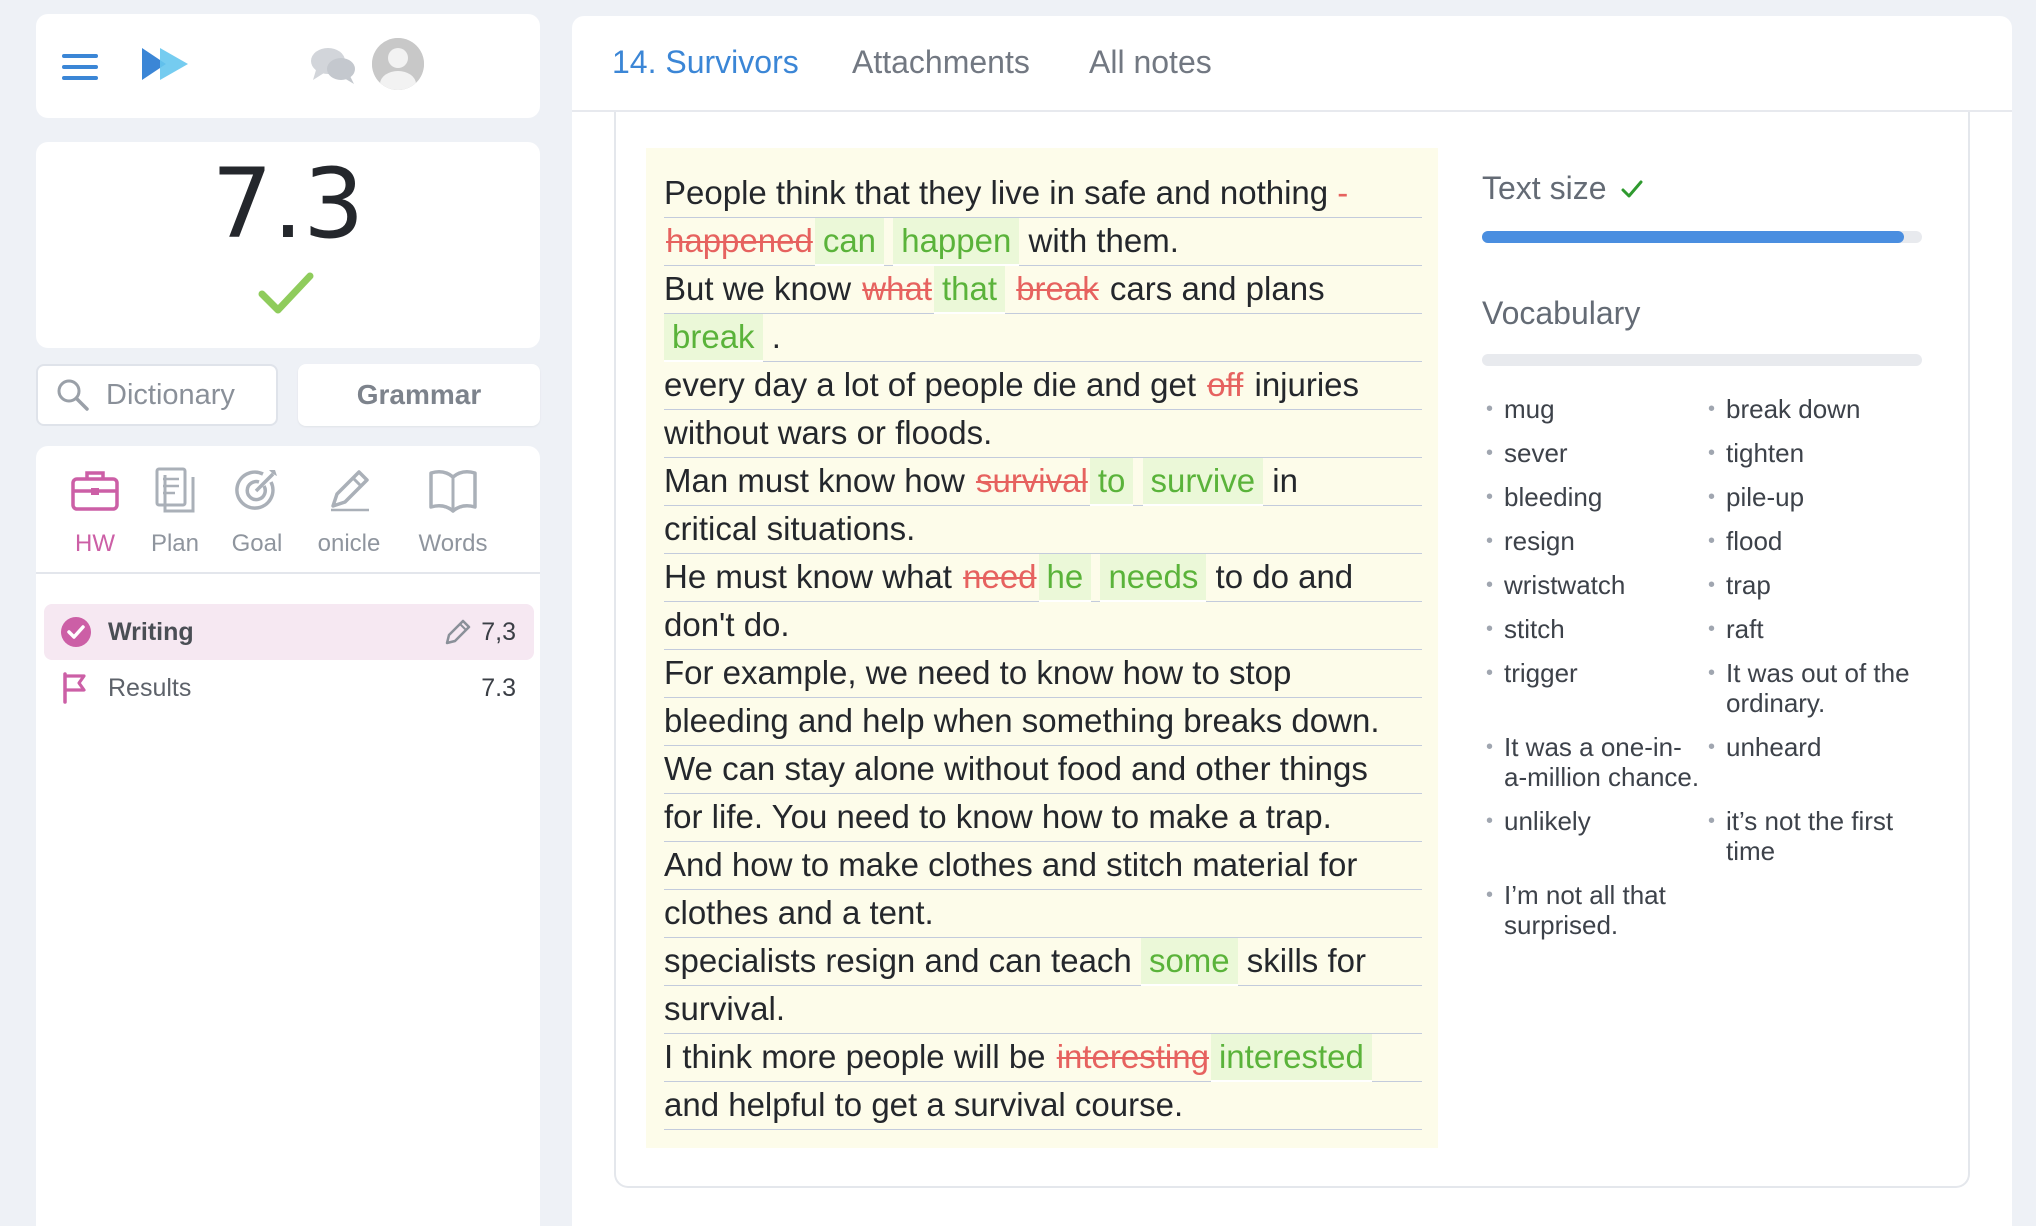 This screenshot has width=2036, height=1226. I want to click on essay-text-segment: with them., so click(1099, 240).